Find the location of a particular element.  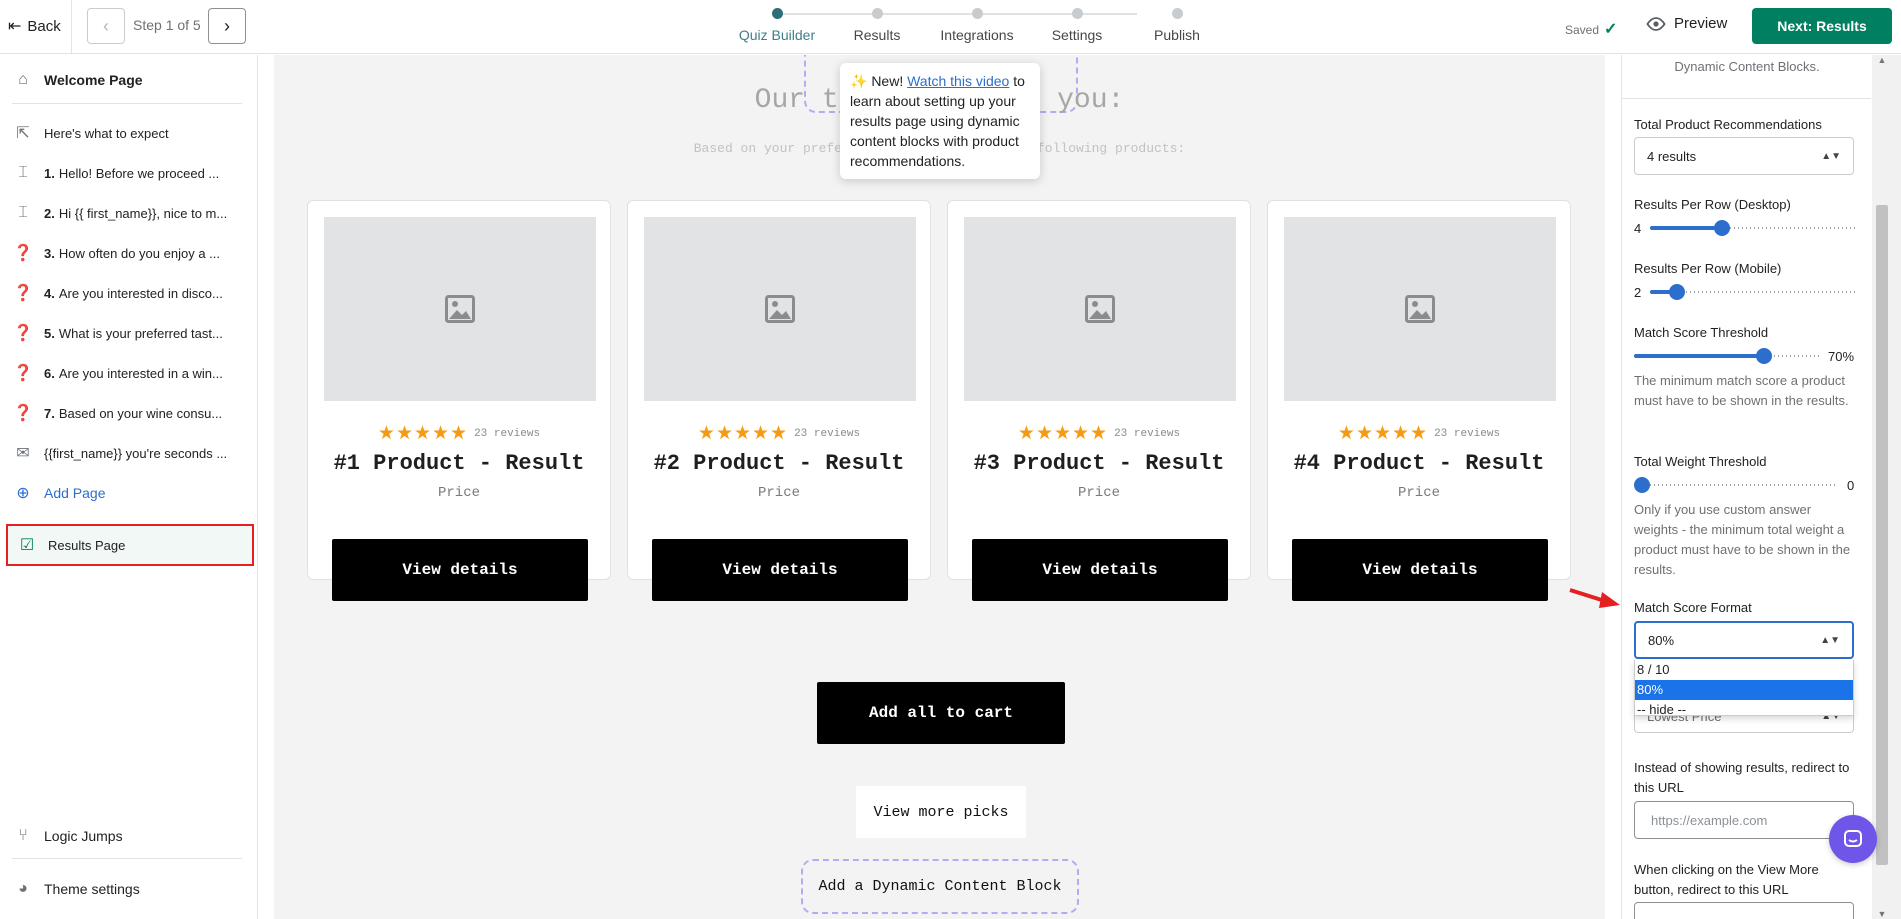

match-format-select: 80% ▲▼ is located at coordinates (1744, 640).